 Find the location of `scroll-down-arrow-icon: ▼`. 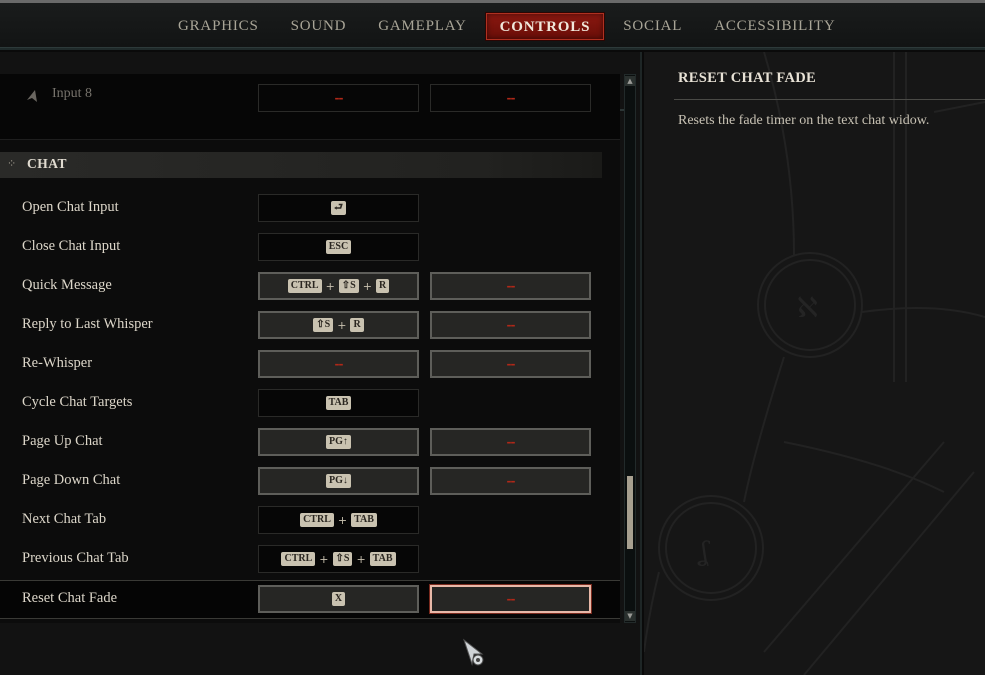

scroll-down-arrow-icon: ▼ is located at coordinates (630, 616).